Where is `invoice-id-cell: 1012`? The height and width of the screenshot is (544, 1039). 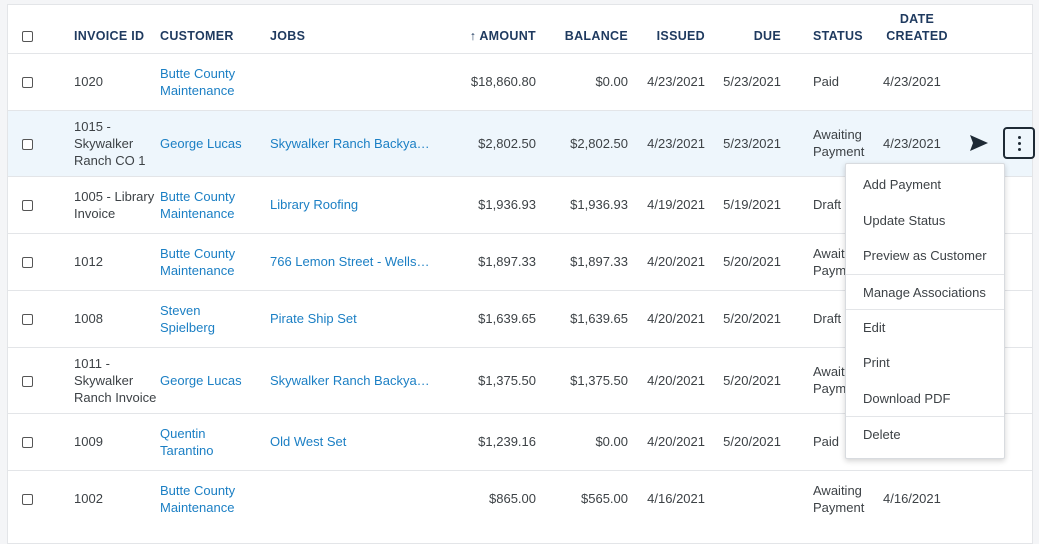 invoice-id-cell: 1012 is located at coordinates (107, 261).